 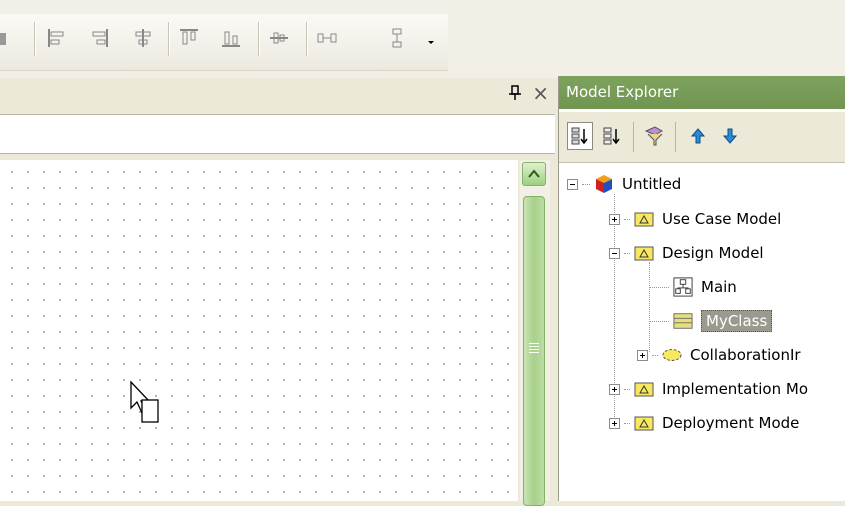 I want to click on tree-node-implementation-model: Implementation Mo, so click(x=708, y=389).